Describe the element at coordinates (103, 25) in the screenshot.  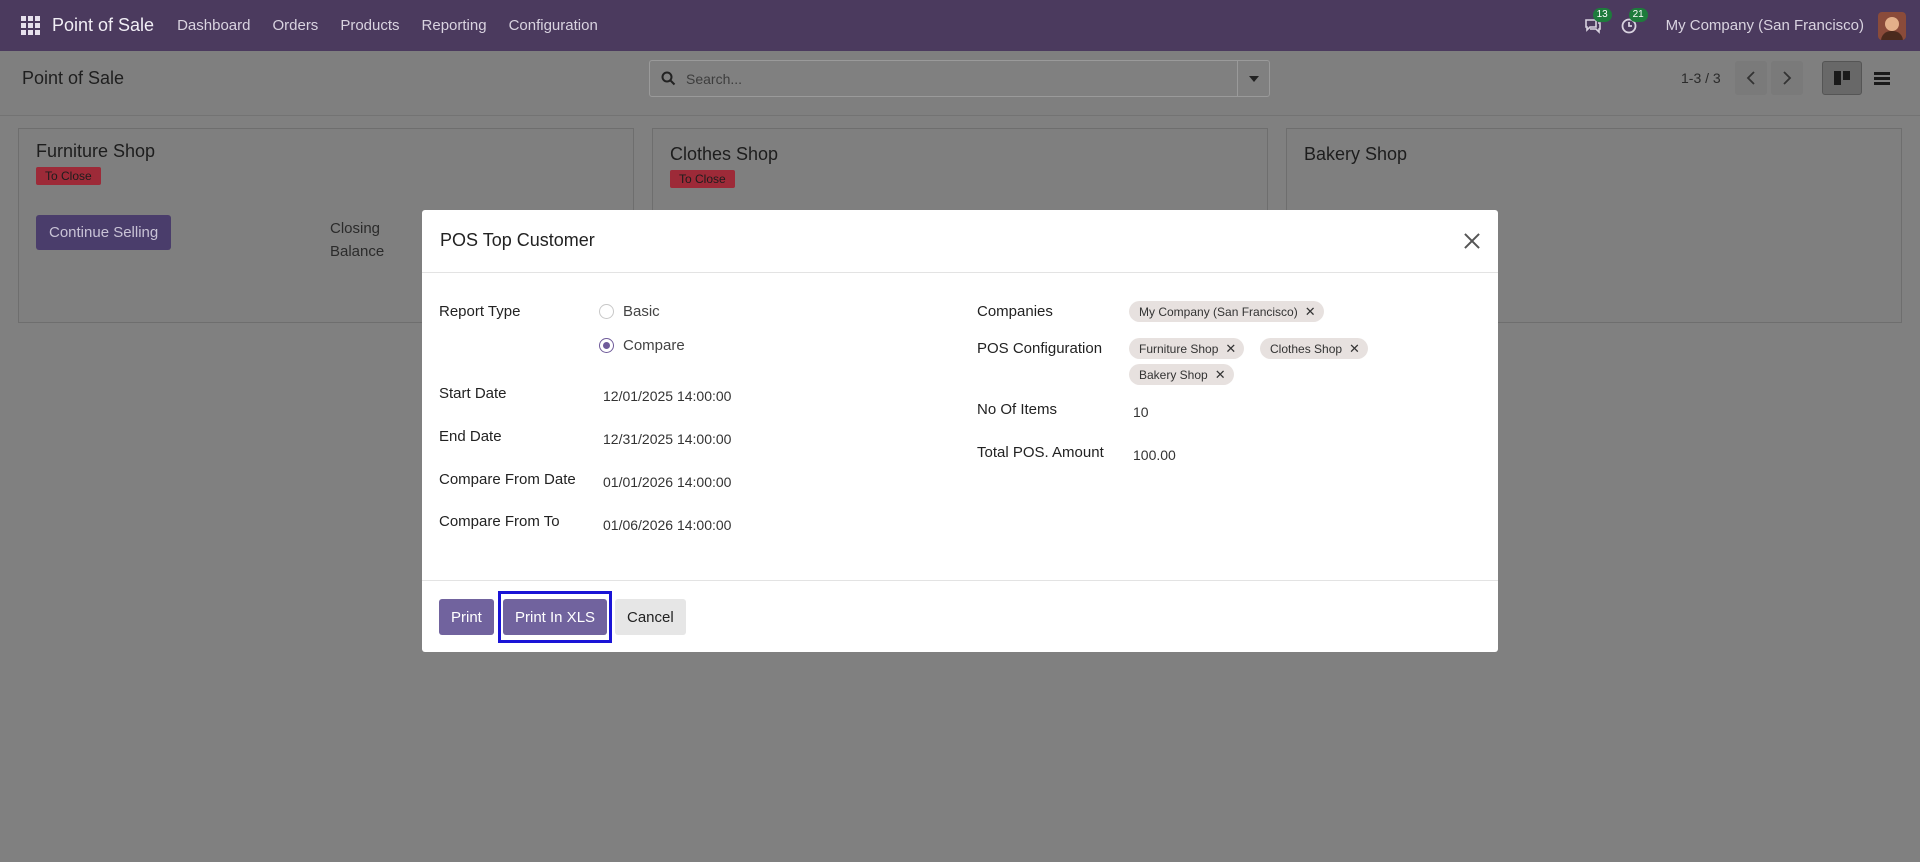
I see `app-name: Point of Sale` at that location.